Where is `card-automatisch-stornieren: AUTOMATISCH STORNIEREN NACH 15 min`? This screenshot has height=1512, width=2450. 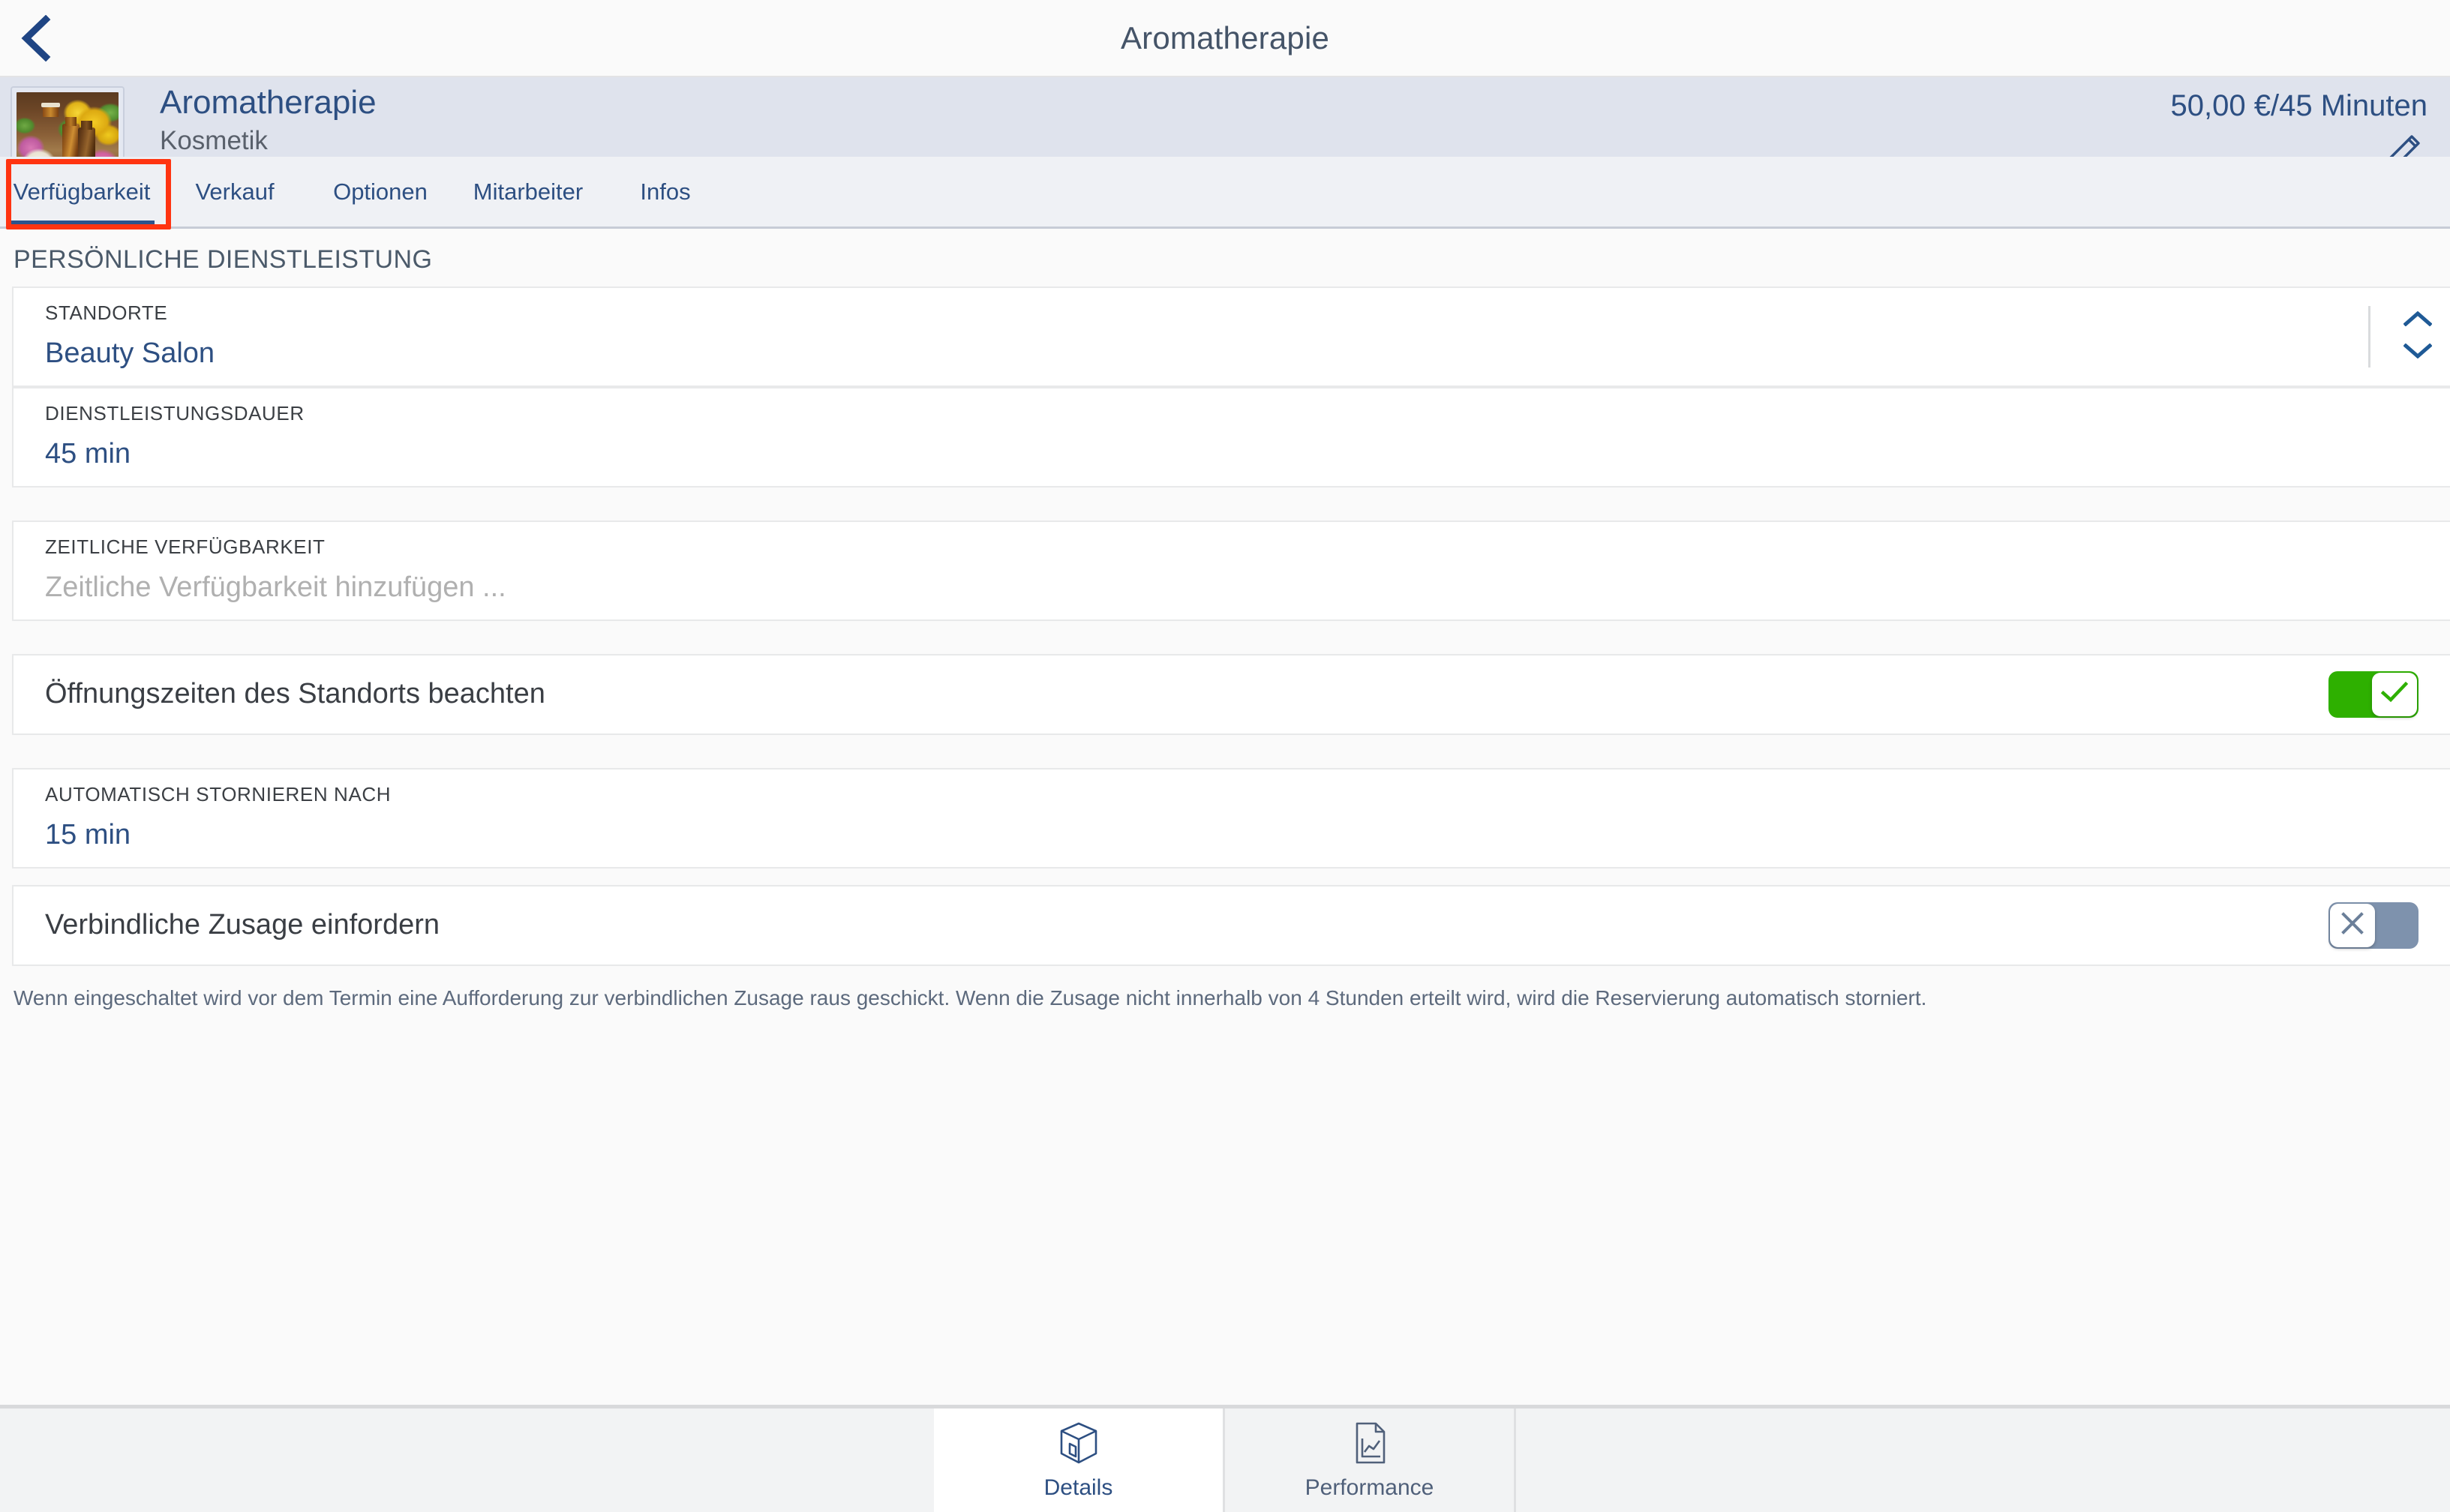 card-automatisch-stornieren: AUTOMATISCH STORNIEREN NACH 15 min is located at coordinates (1231, 817).